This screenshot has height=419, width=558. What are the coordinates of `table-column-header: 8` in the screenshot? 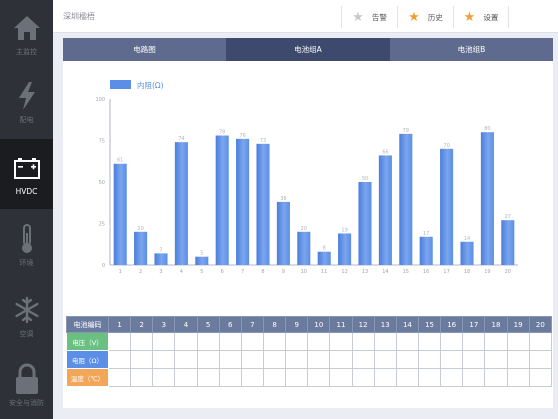 It's located at (274, 324).